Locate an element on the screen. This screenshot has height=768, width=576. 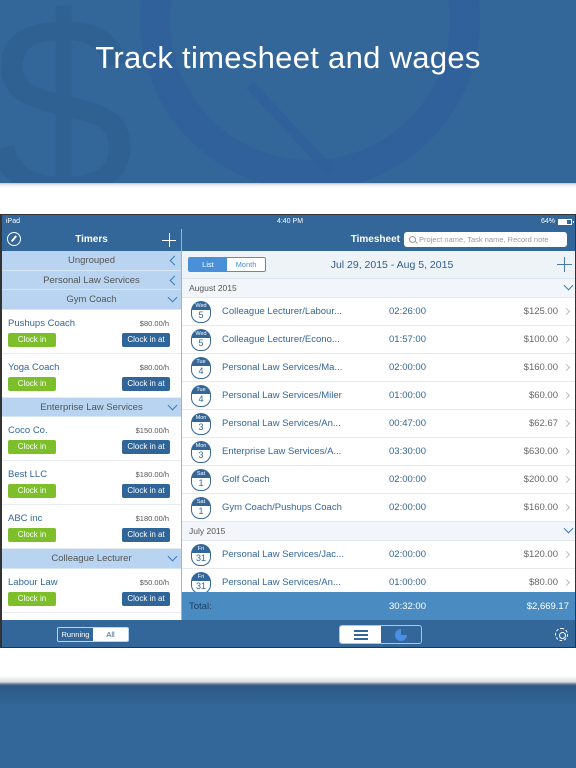
group-name: Gym Coach is located at coordinates (91, 299).